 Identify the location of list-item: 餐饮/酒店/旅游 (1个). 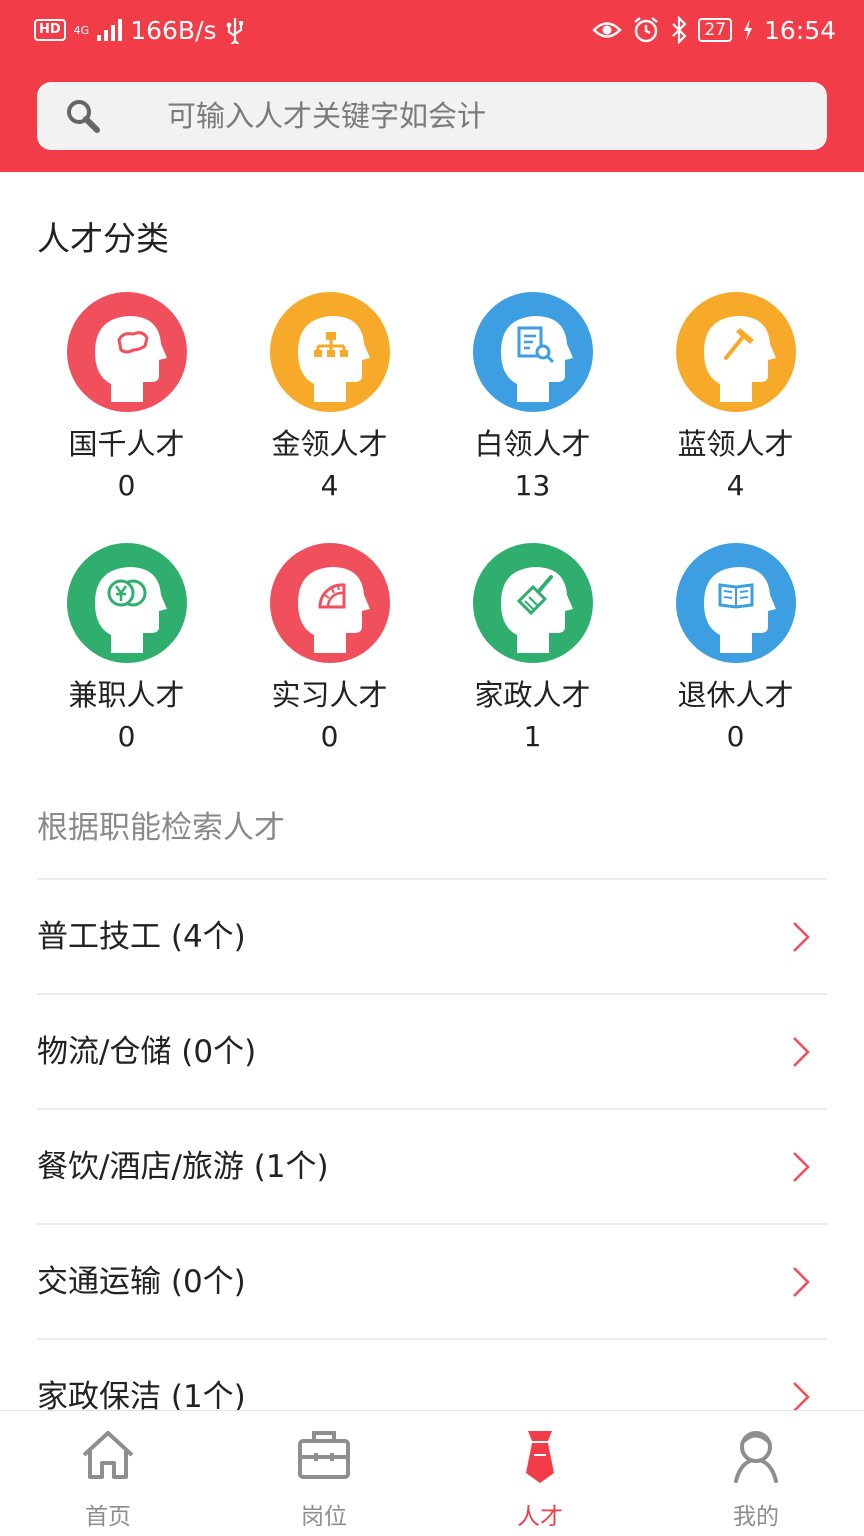
(432, 1165).